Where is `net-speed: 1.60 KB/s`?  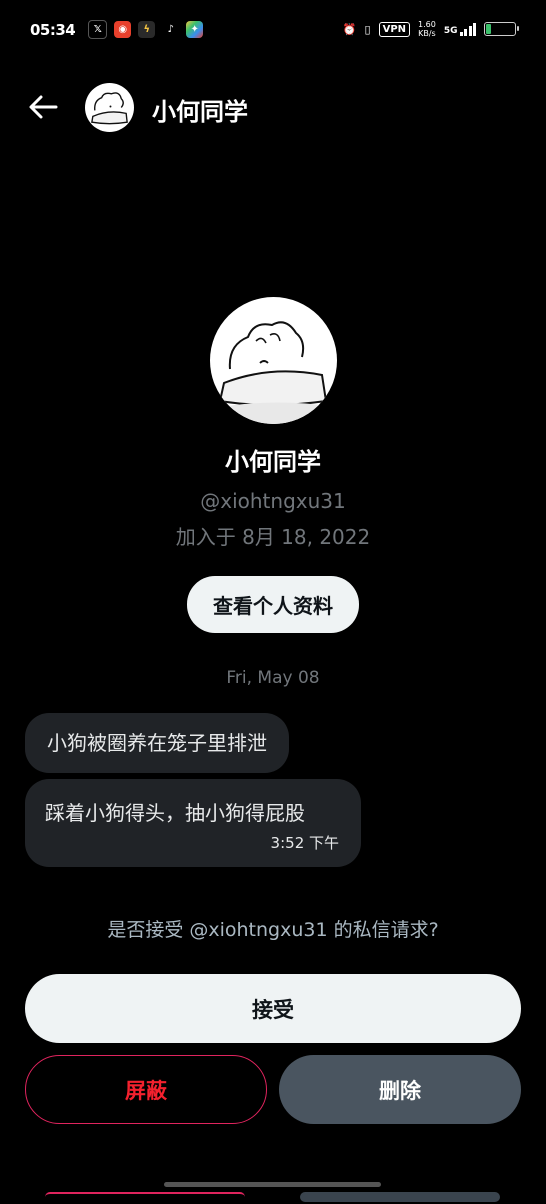
net-speed: 1.60 KB/s is located at coordinates (427, 29).